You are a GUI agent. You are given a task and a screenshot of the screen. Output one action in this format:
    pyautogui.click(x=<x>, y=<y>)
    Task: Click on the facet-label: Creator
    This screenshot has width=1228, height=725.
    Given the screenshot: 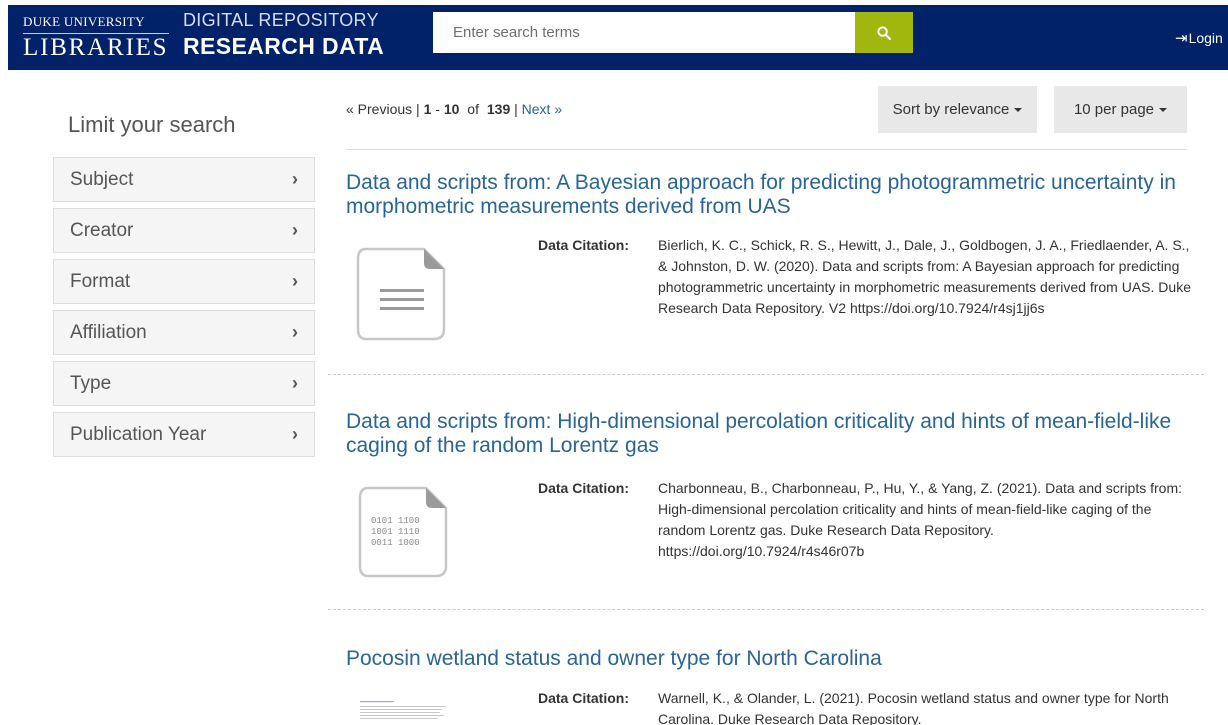 What is the action you would take?
    pyautogui.click(x=102, y=230)
    